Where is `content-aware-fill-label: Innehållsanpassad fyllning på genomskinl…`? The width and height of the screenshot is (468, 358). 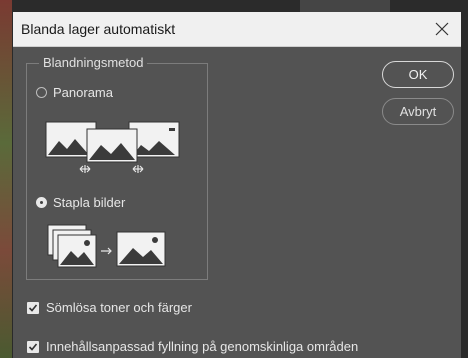 content-aware-fill-label: Innehållsanpassad fyllning på genomskinl… is located at coordinates (202, 346).